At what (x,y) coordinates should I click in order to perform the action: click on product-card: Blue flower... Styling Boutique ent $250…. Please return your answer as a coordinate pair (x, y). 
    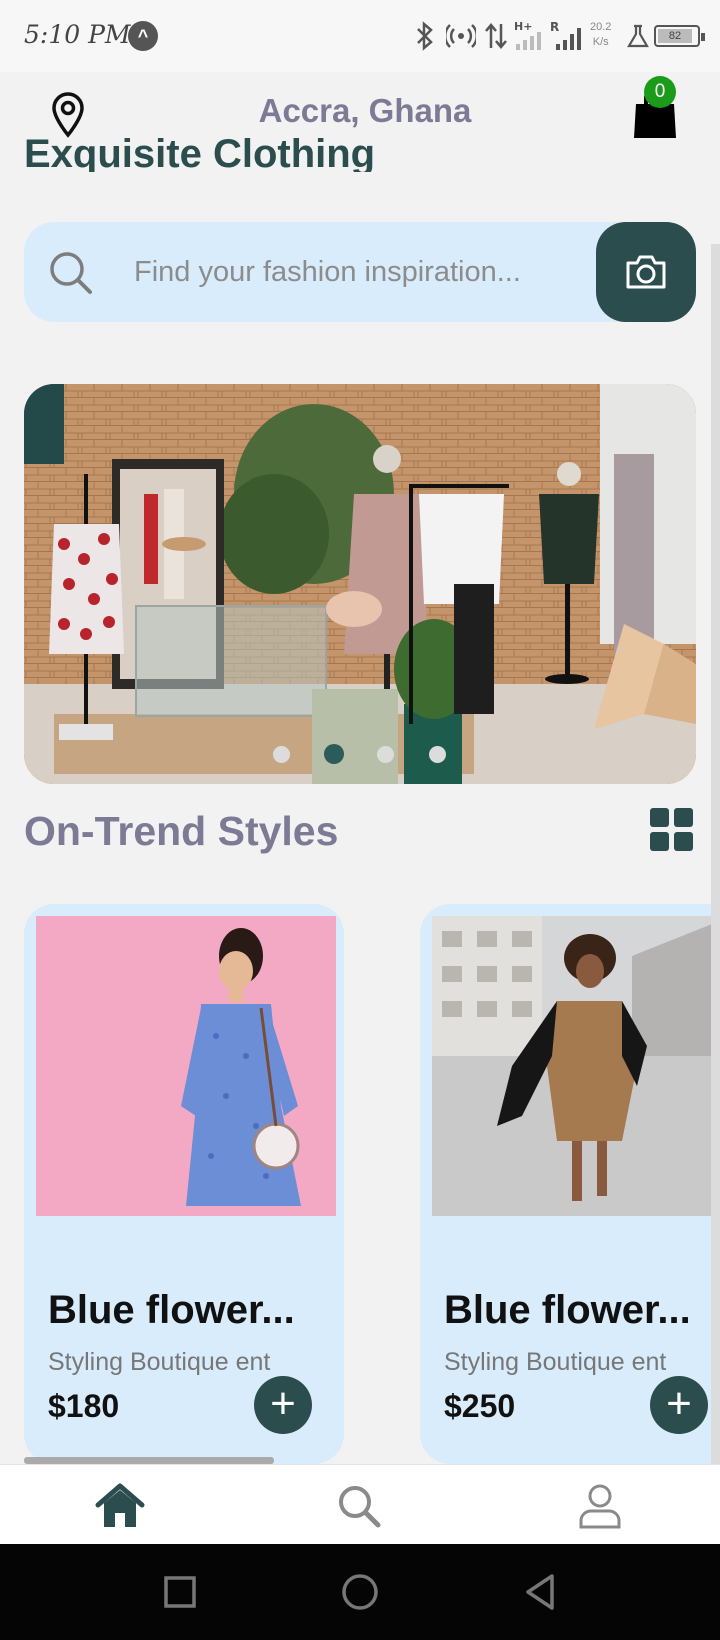
    Looking at the image, I should click on (570, 1184).